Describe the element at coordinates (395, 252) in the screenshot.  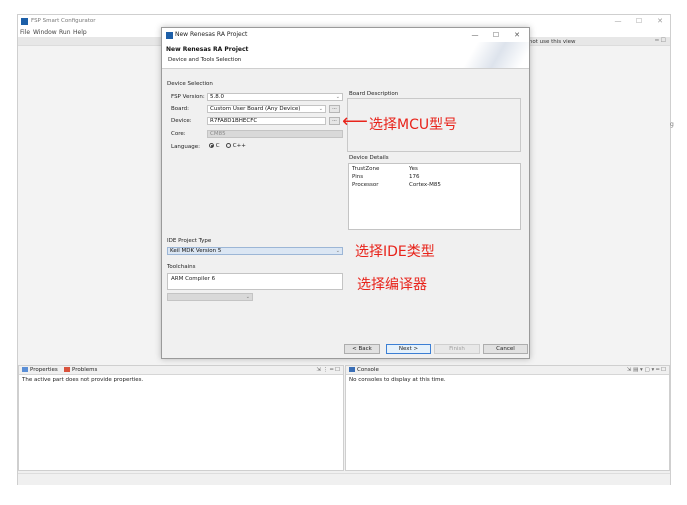
I see `annotation-ide: 选择IDE类型` at that location.